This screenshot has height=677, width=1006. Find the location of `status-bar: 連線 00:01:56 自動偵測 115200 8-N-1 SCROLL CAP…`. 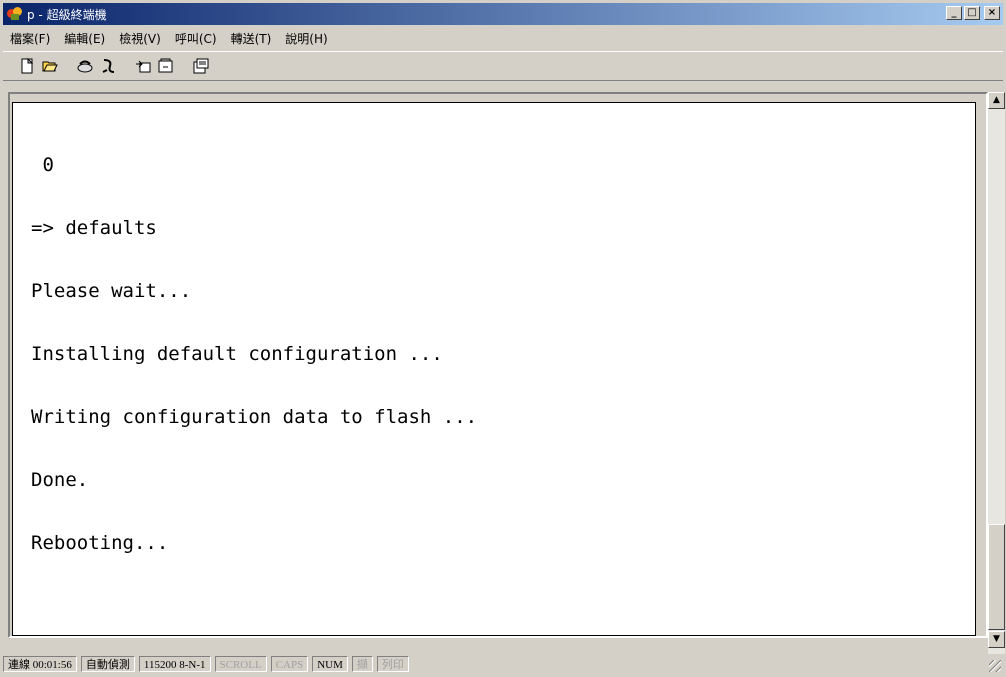

status-bar: 連線 00:01:56 自動偵測 115200 8-N-1 SCROLL CAP… is located at coordinates (503, 664).